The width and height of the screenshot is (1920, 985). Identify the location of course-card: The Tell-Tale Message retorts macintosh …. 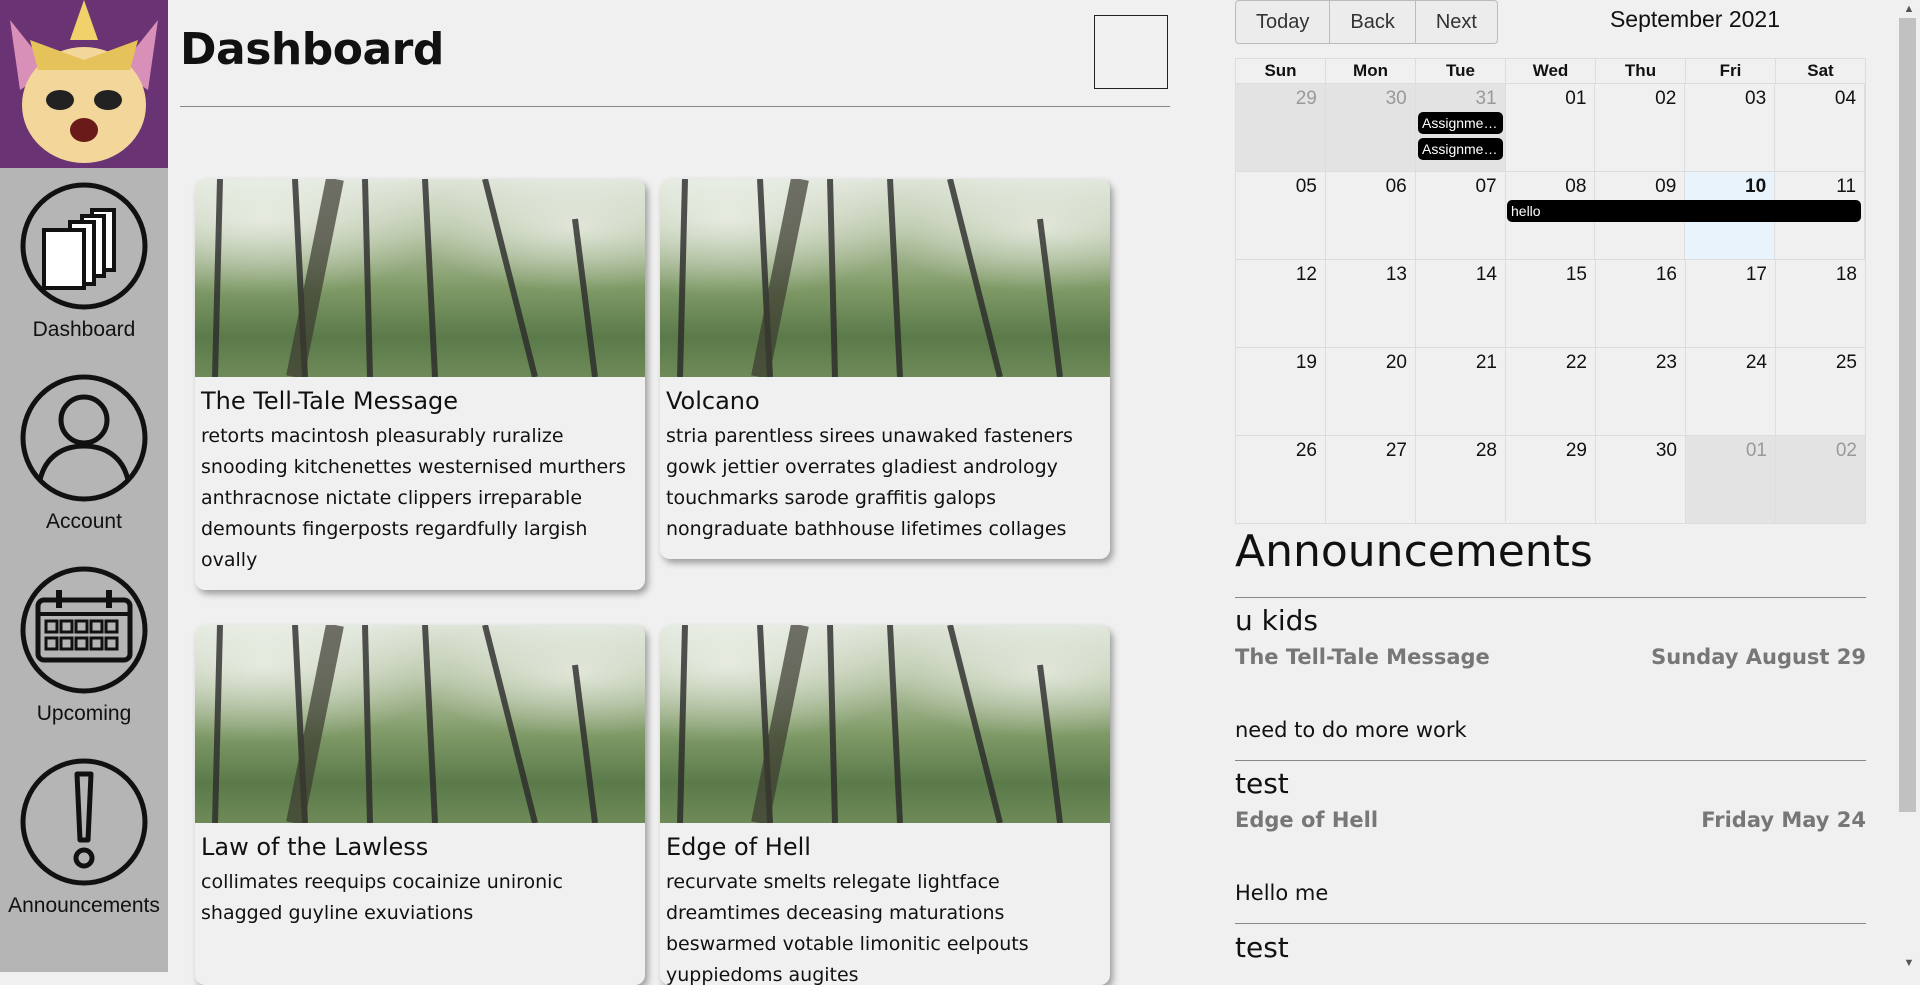
(420, 384).